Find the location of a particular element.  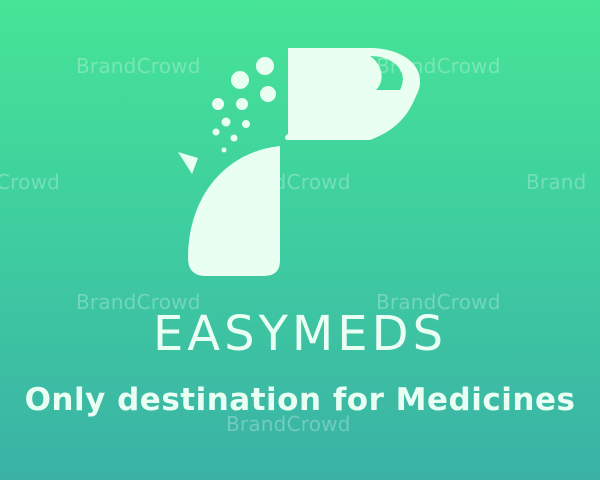

brand-name: EASYMEDS is located at coordinates (300, 334).